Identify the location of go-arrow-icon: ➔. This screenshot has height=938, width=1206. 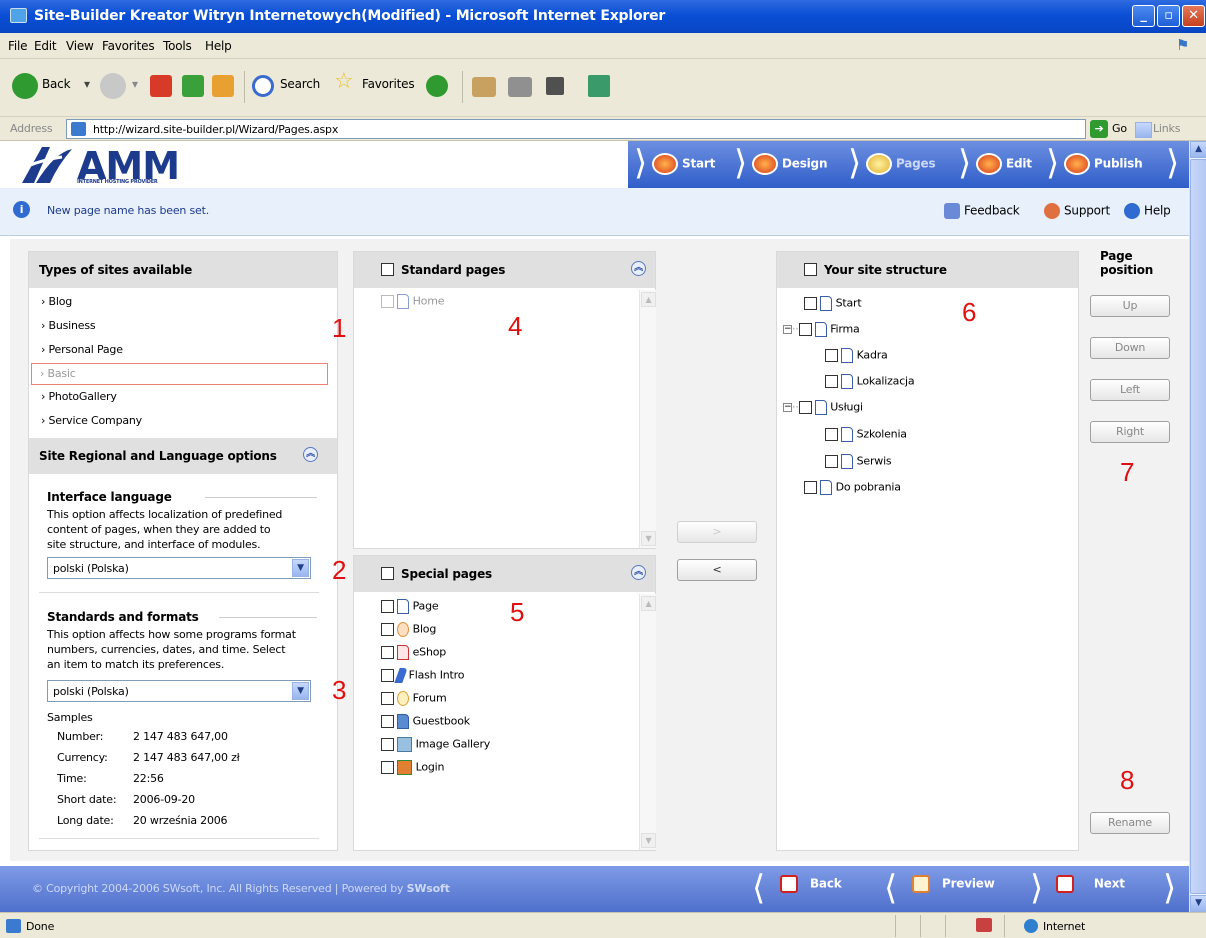
(1099, 129).